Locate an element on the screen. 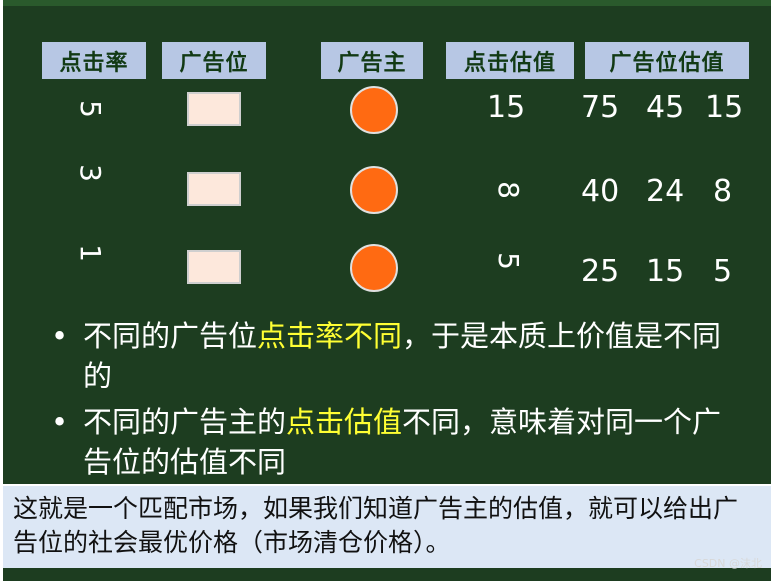 The image size is (774, 581). bullet-point: • 不同的广告主的点击估值不同，意味着对同一个广告位的估值不同 is located at coordinates (396, 442).